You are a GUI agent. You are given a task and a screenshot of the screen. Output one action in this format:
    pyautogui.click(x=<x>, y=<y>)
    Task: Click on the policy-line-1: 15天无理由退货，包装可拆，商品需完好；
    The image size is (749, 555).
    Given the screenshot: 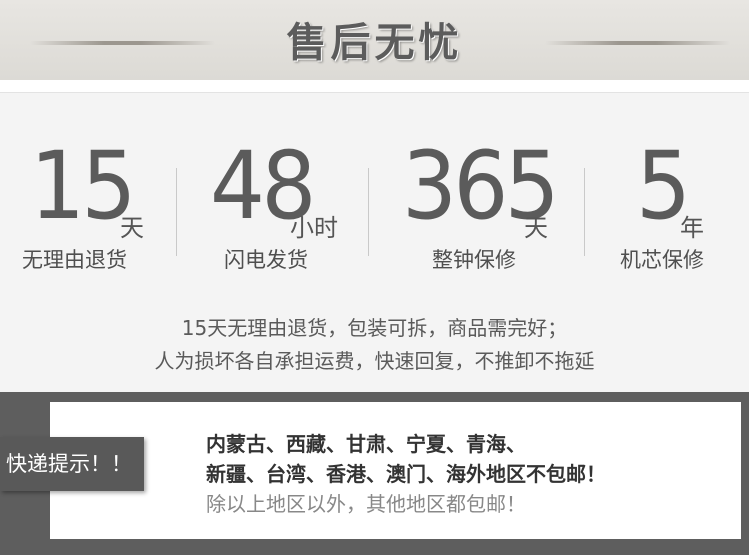 What is the action you would take?
    pyautogui.click(x=374, y=328)
    